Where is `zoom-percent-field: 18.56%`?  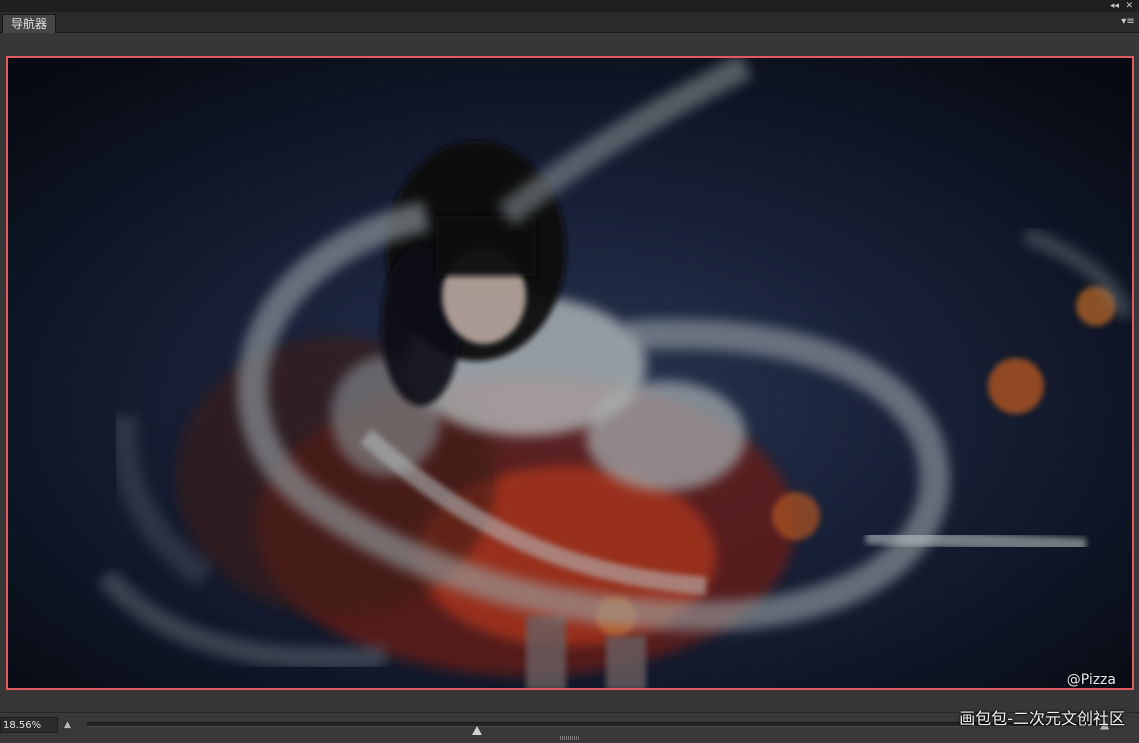
zoom-percent-field: 18.56% is located at coordinates (29, 725).